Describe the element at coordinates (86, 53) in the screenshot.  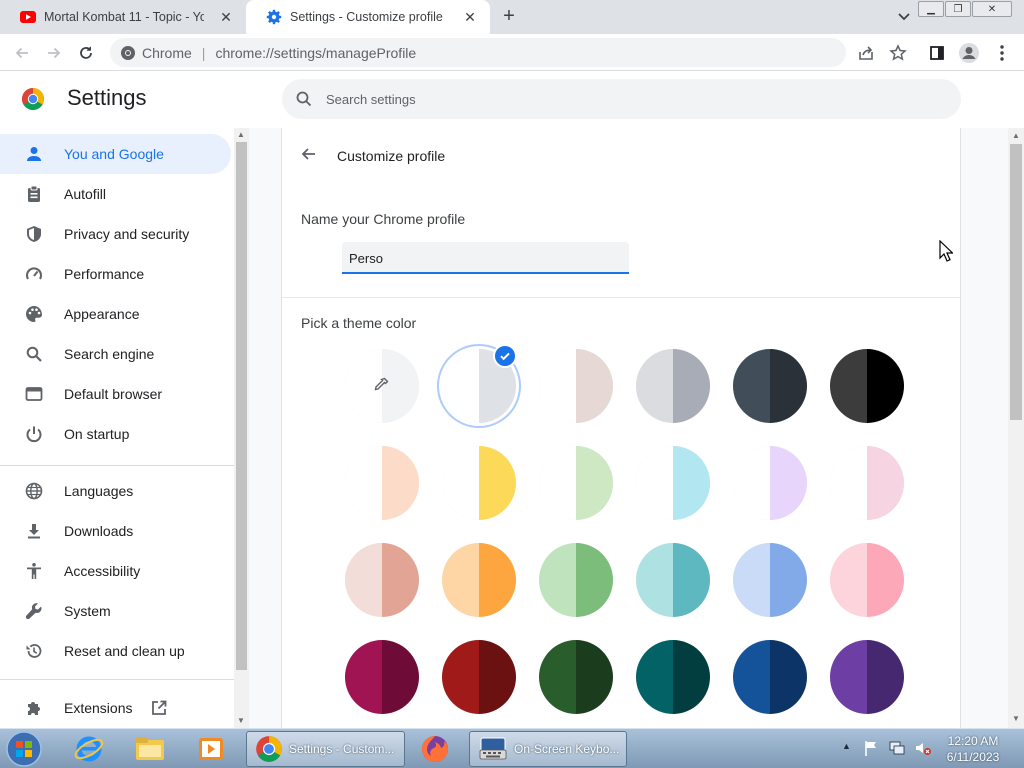
I see `reload-button` at that location.